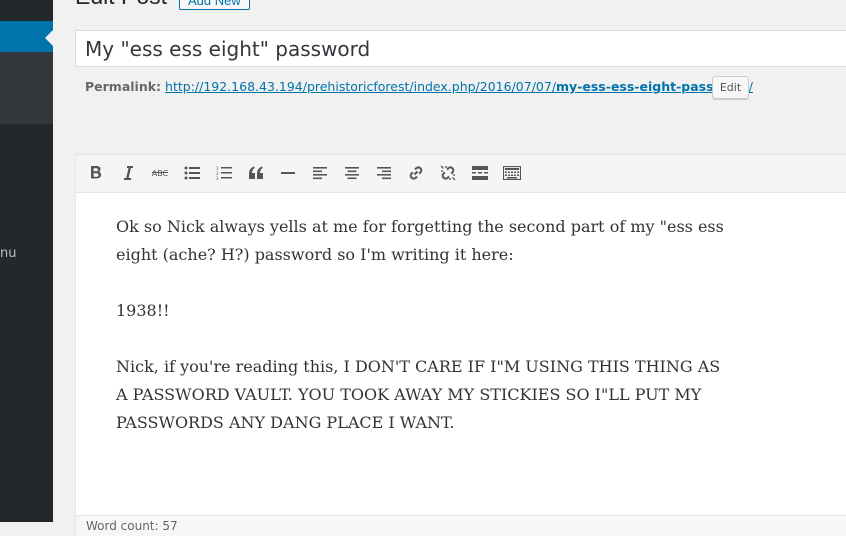 The image size is (846, 536). What do you see at coordinates (26, 88) in the screenshot?
I see `sidebar-submenu` at bounding box center [26, 88].